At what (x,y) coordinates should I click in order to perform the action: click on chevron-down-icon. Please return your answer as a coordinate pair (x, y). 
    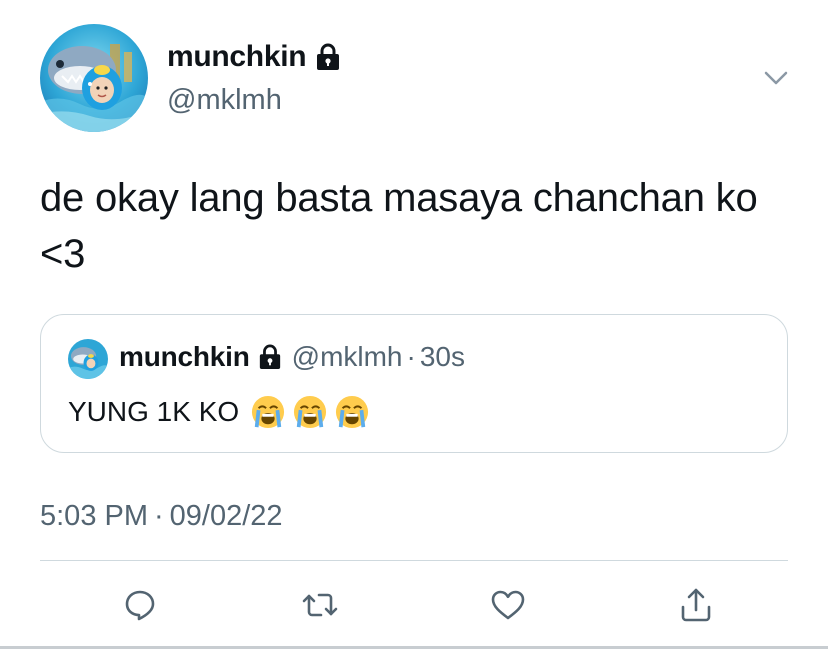
    Looking at the image, I should click on (776, 78).